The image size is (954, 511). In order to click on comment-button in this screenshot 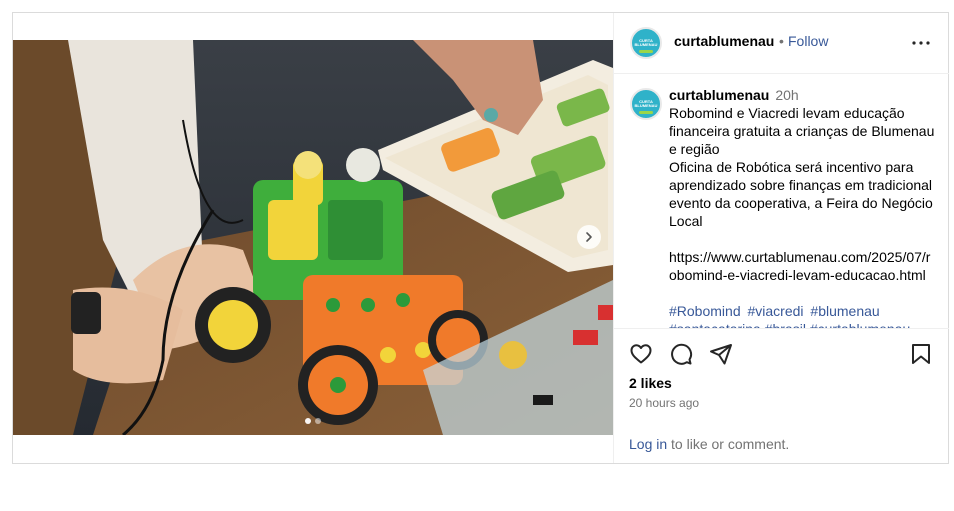, I will do `click(681, 354)`.